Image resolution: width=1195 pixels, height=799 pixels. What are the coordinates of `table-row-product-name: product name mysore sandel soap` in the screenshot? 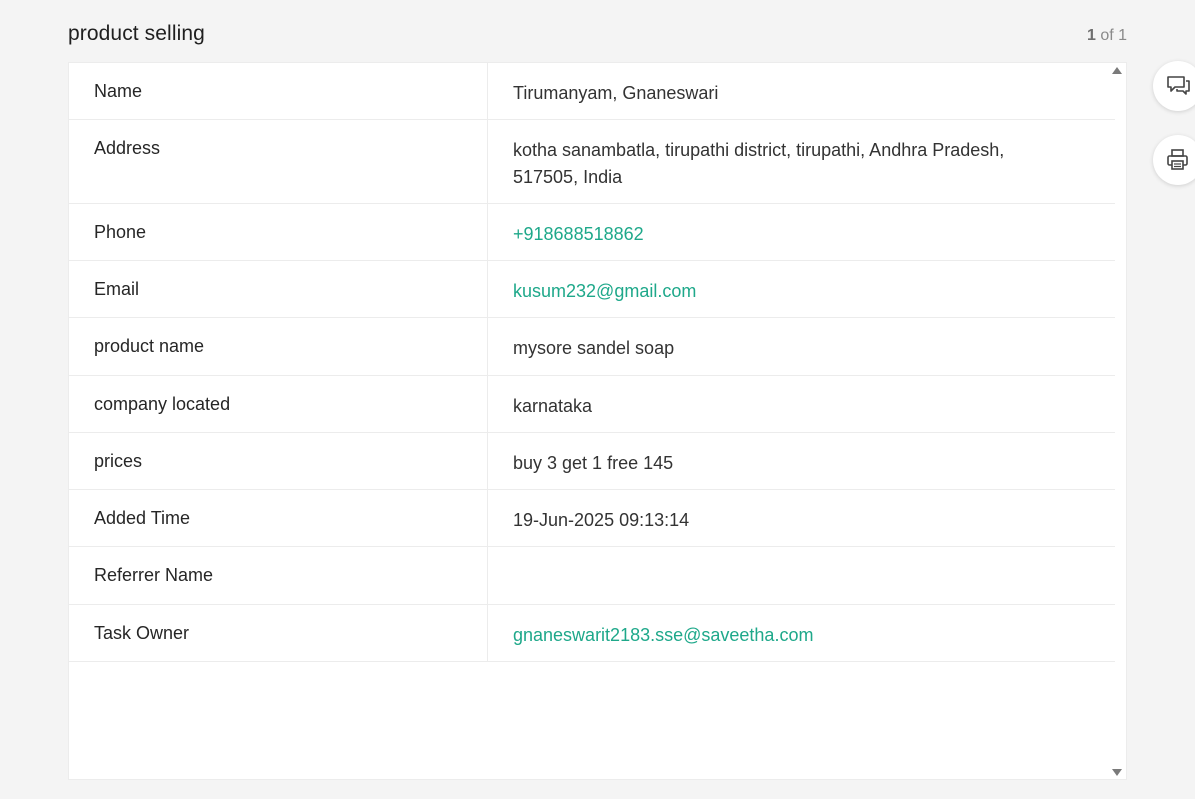 It's located at (592, 347).